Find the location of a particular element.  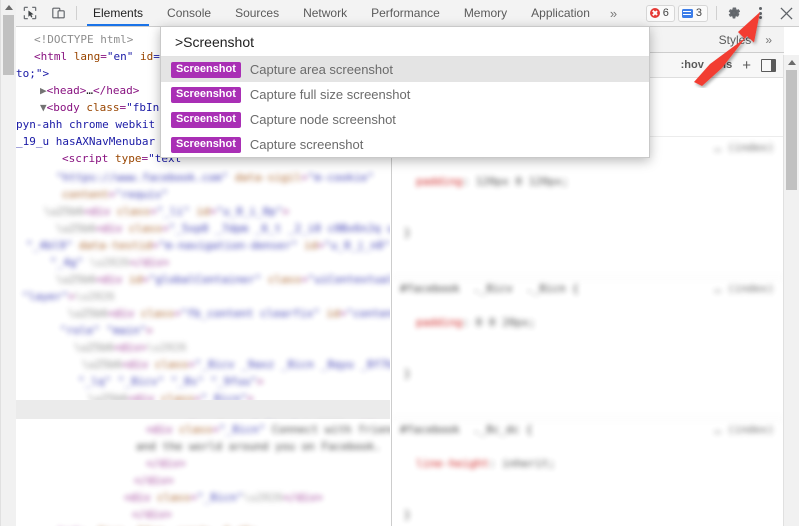

toolbar-divider is located at coordinates (76, 13).